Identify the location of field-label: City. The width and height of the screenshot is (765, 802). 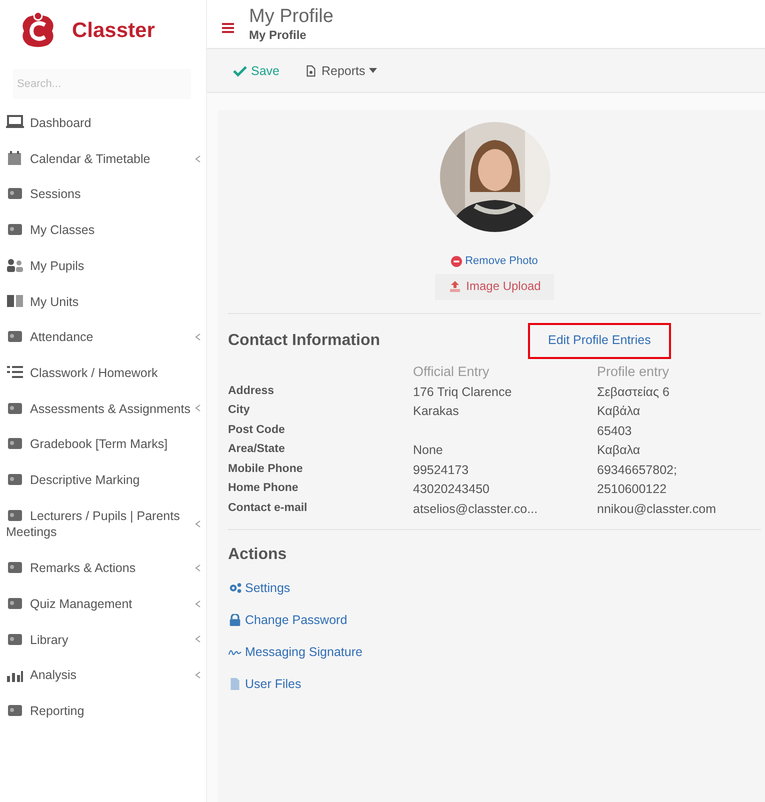
(239, 411).